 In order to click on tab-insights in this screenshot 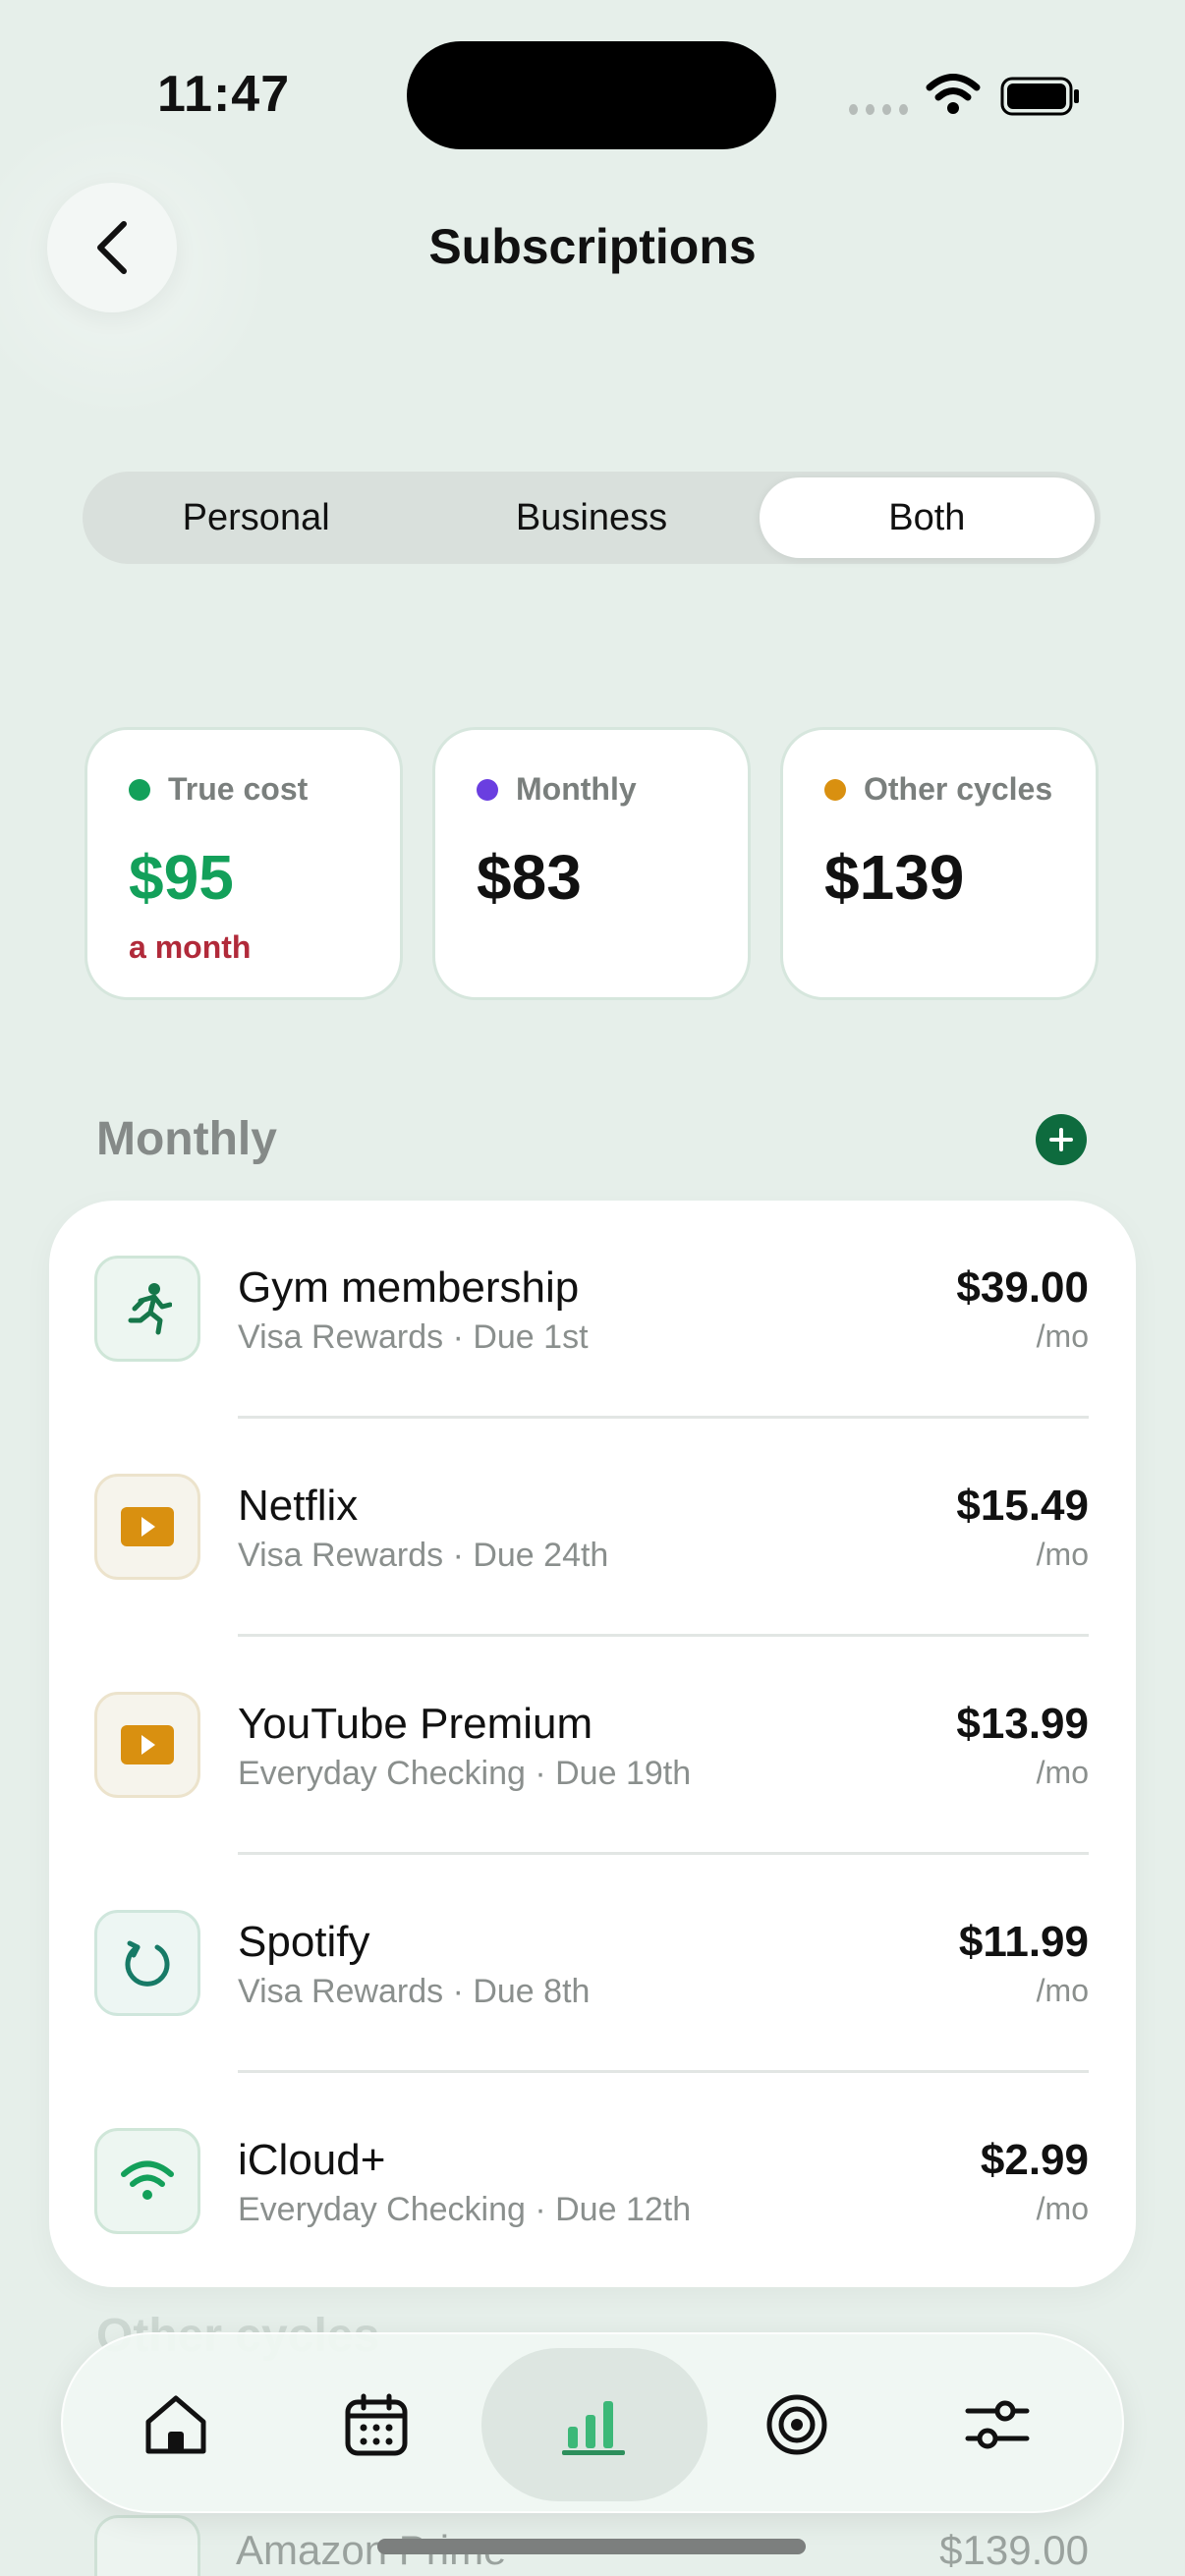, I will do `click(594, 2424)`.